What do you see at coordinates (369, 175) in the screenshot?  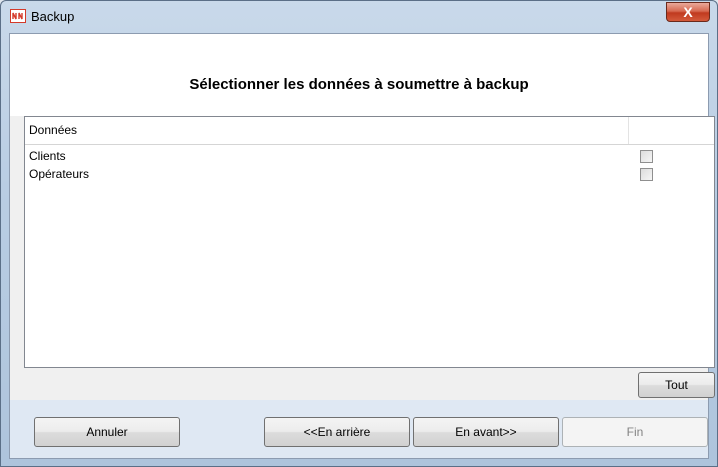 I see `table-row: Opérateurs` at bounding box center [369, 175].